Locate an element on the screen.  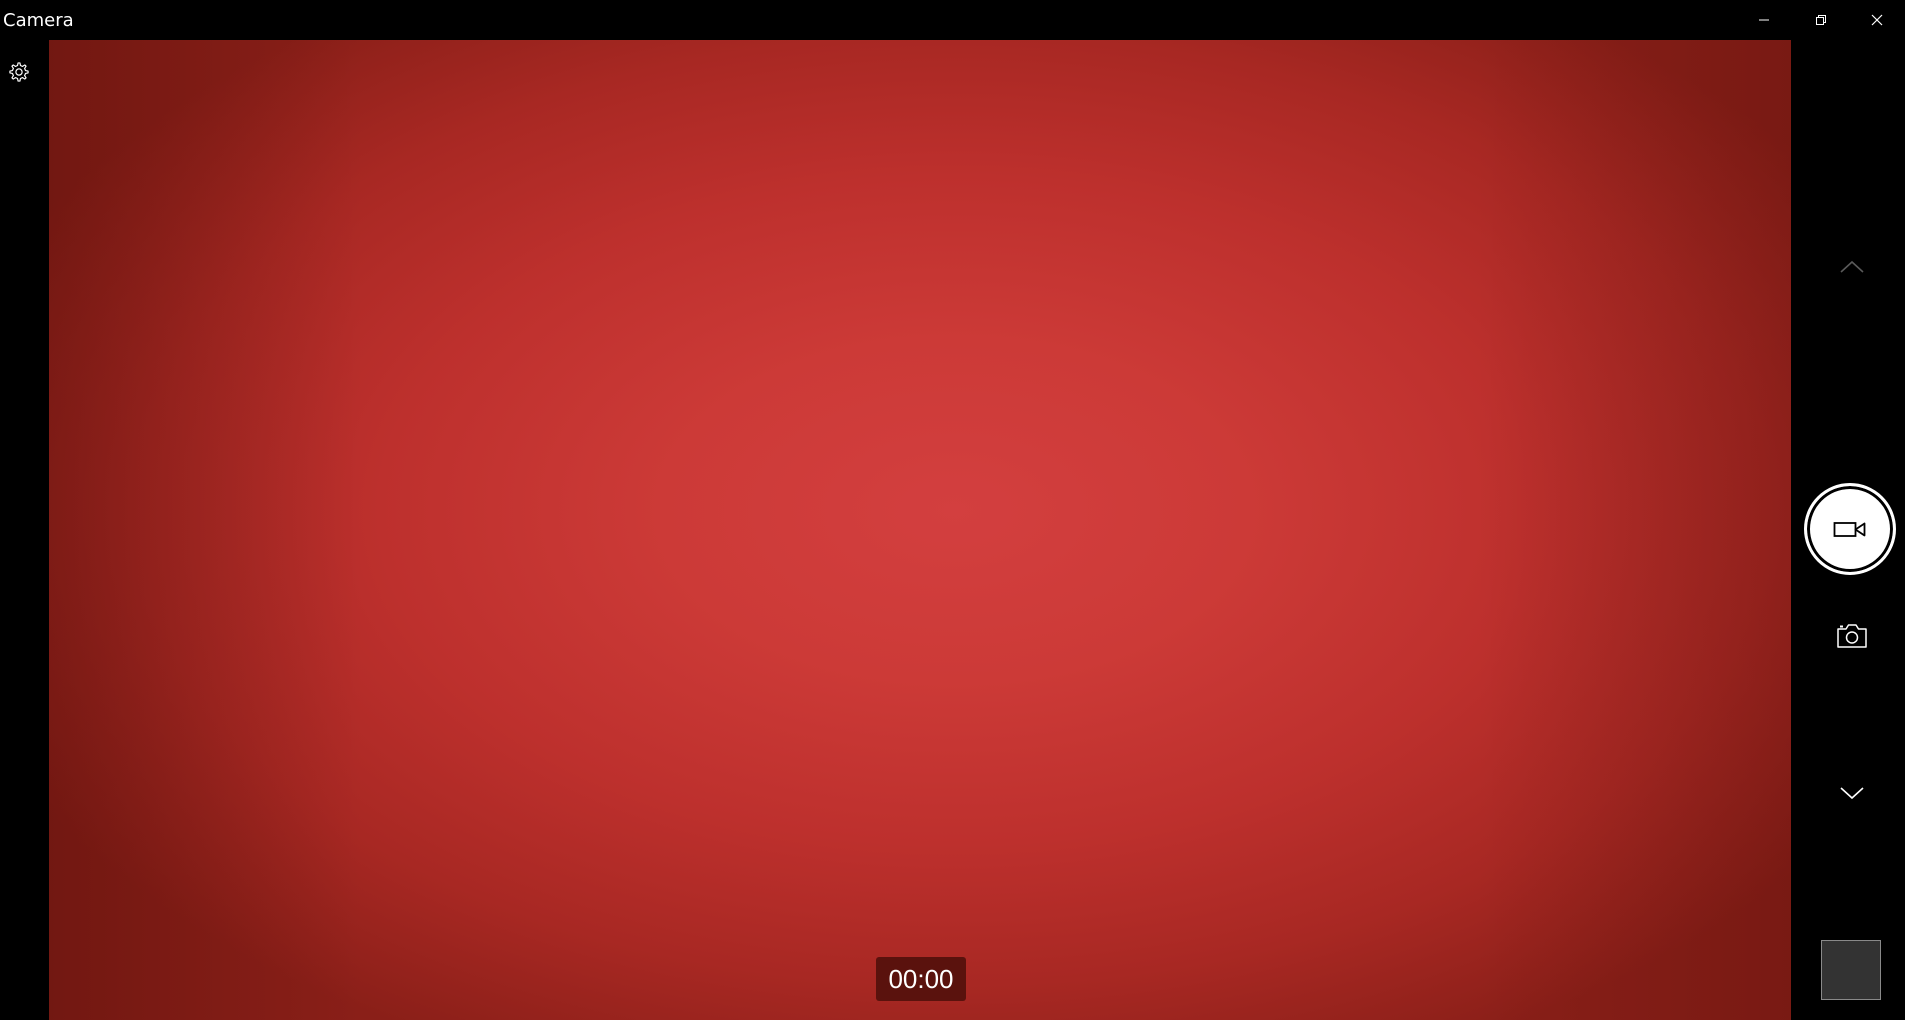
title-bar: Camera is located at coordinates (952, 20).